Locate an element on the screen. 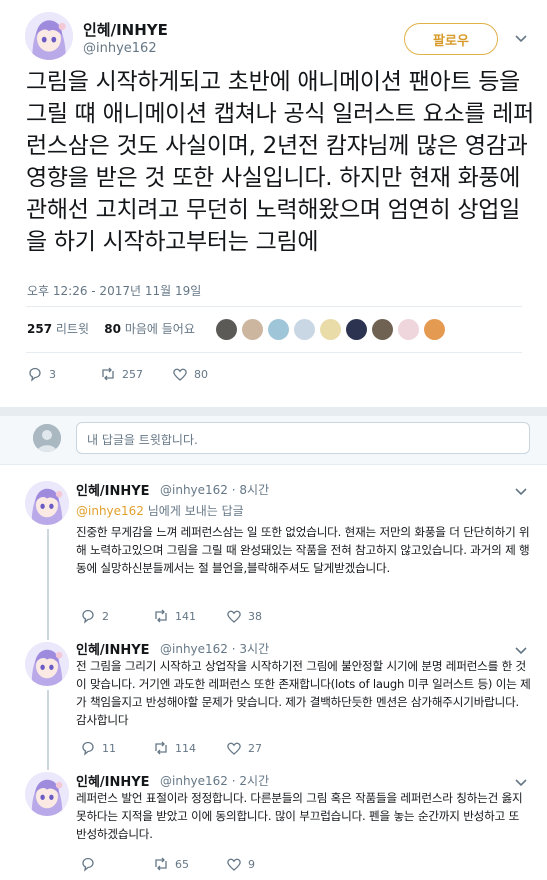 This screenshot has height=880, width=547. retweet-action: 257 is located at coordinates (136, 374).